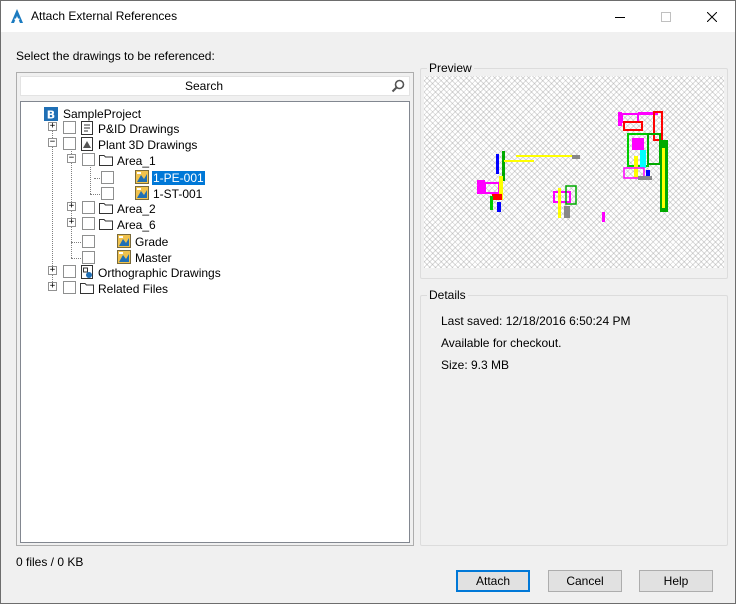 The image size is (736, 604). I want to click on tree-node-label: Related Files, so click(133, 289).